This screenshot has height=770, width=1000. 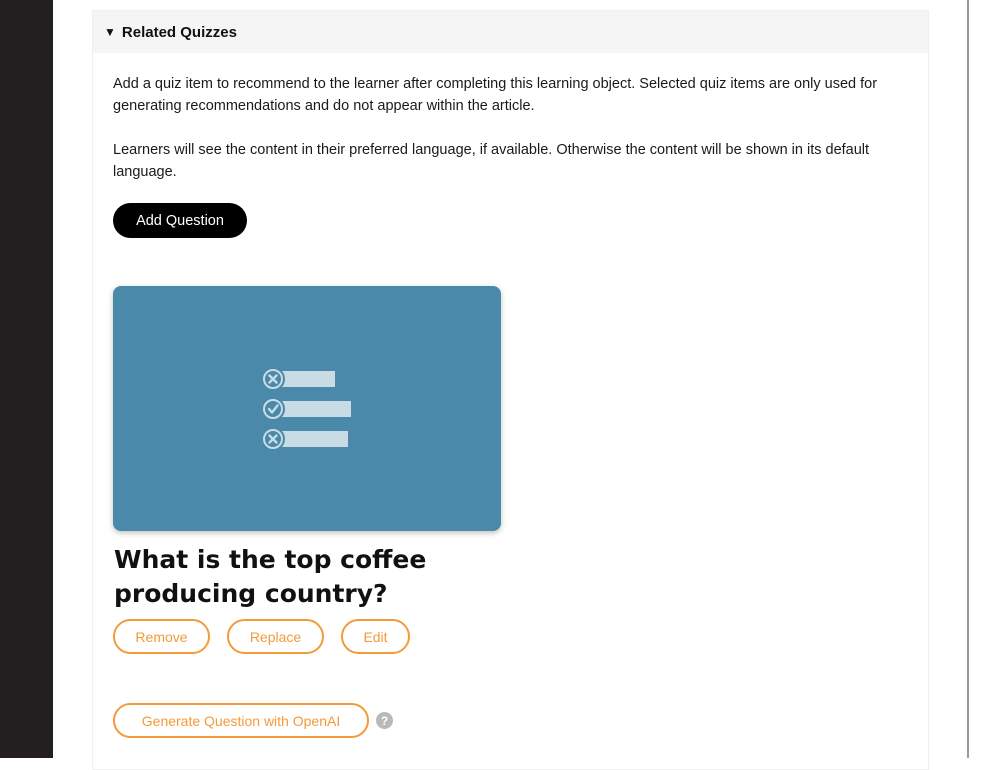 I want to click on replace-button: Replace, so click(x=275, y=636).